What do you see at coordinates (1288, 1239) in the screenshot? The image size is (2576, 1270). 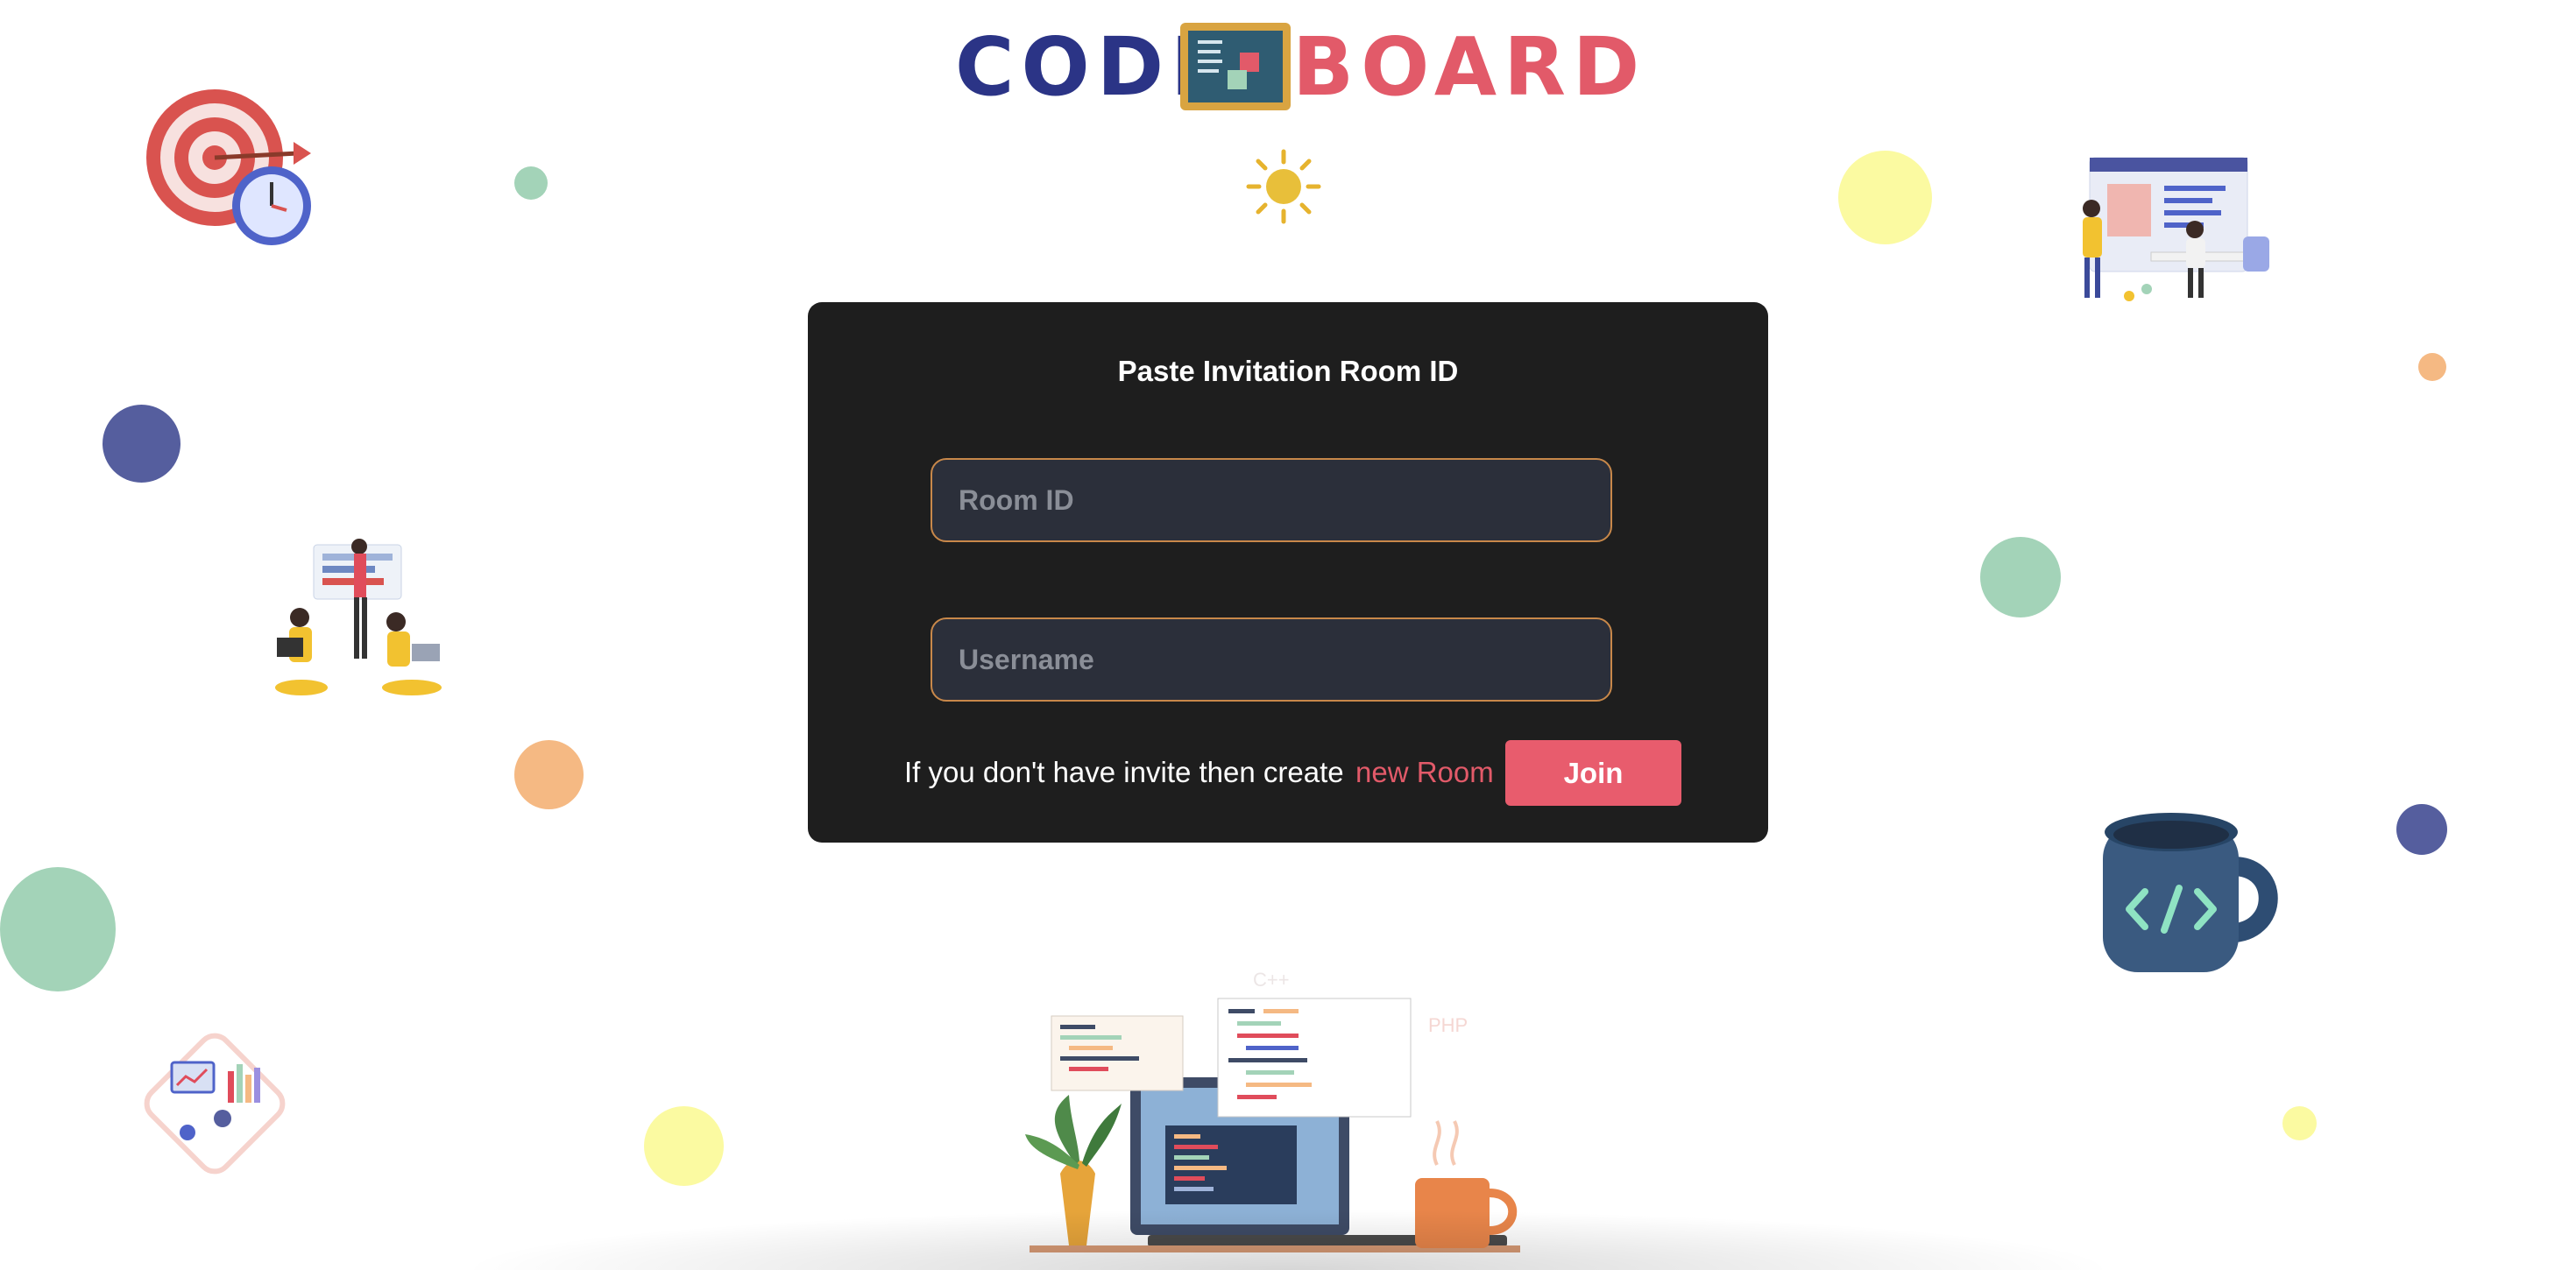 I see `bottom-shadow` at bounding box center [1288, 1239].